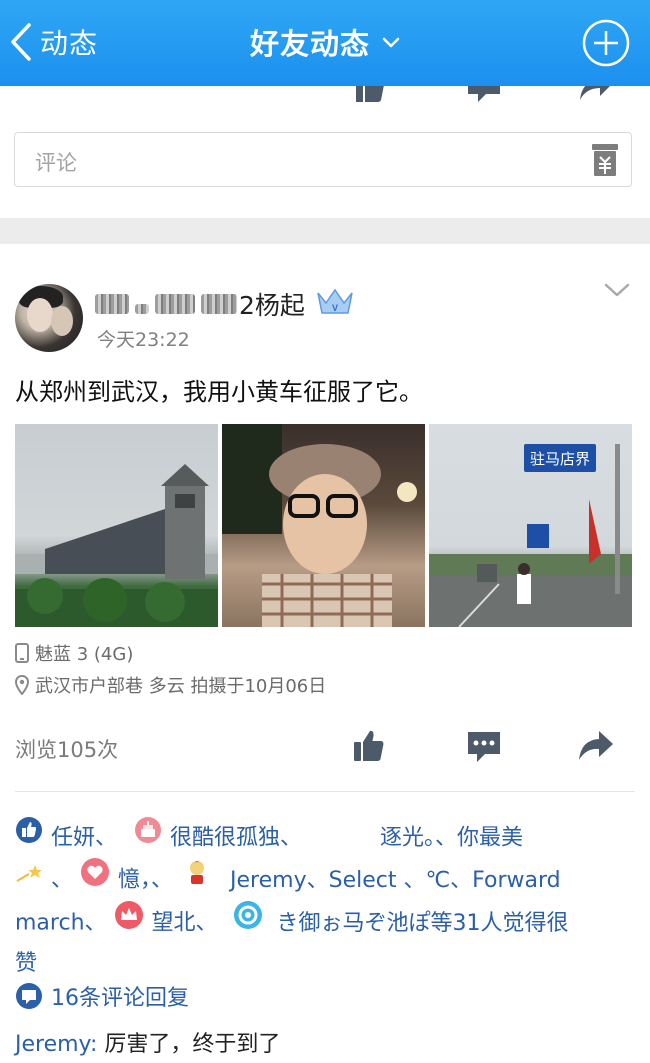 Image resolution: width=650 pixels, height=1063 pixels. Describe the element at coordinates (335, 308) in the screenshot. I see `svg-text: V` at that location.